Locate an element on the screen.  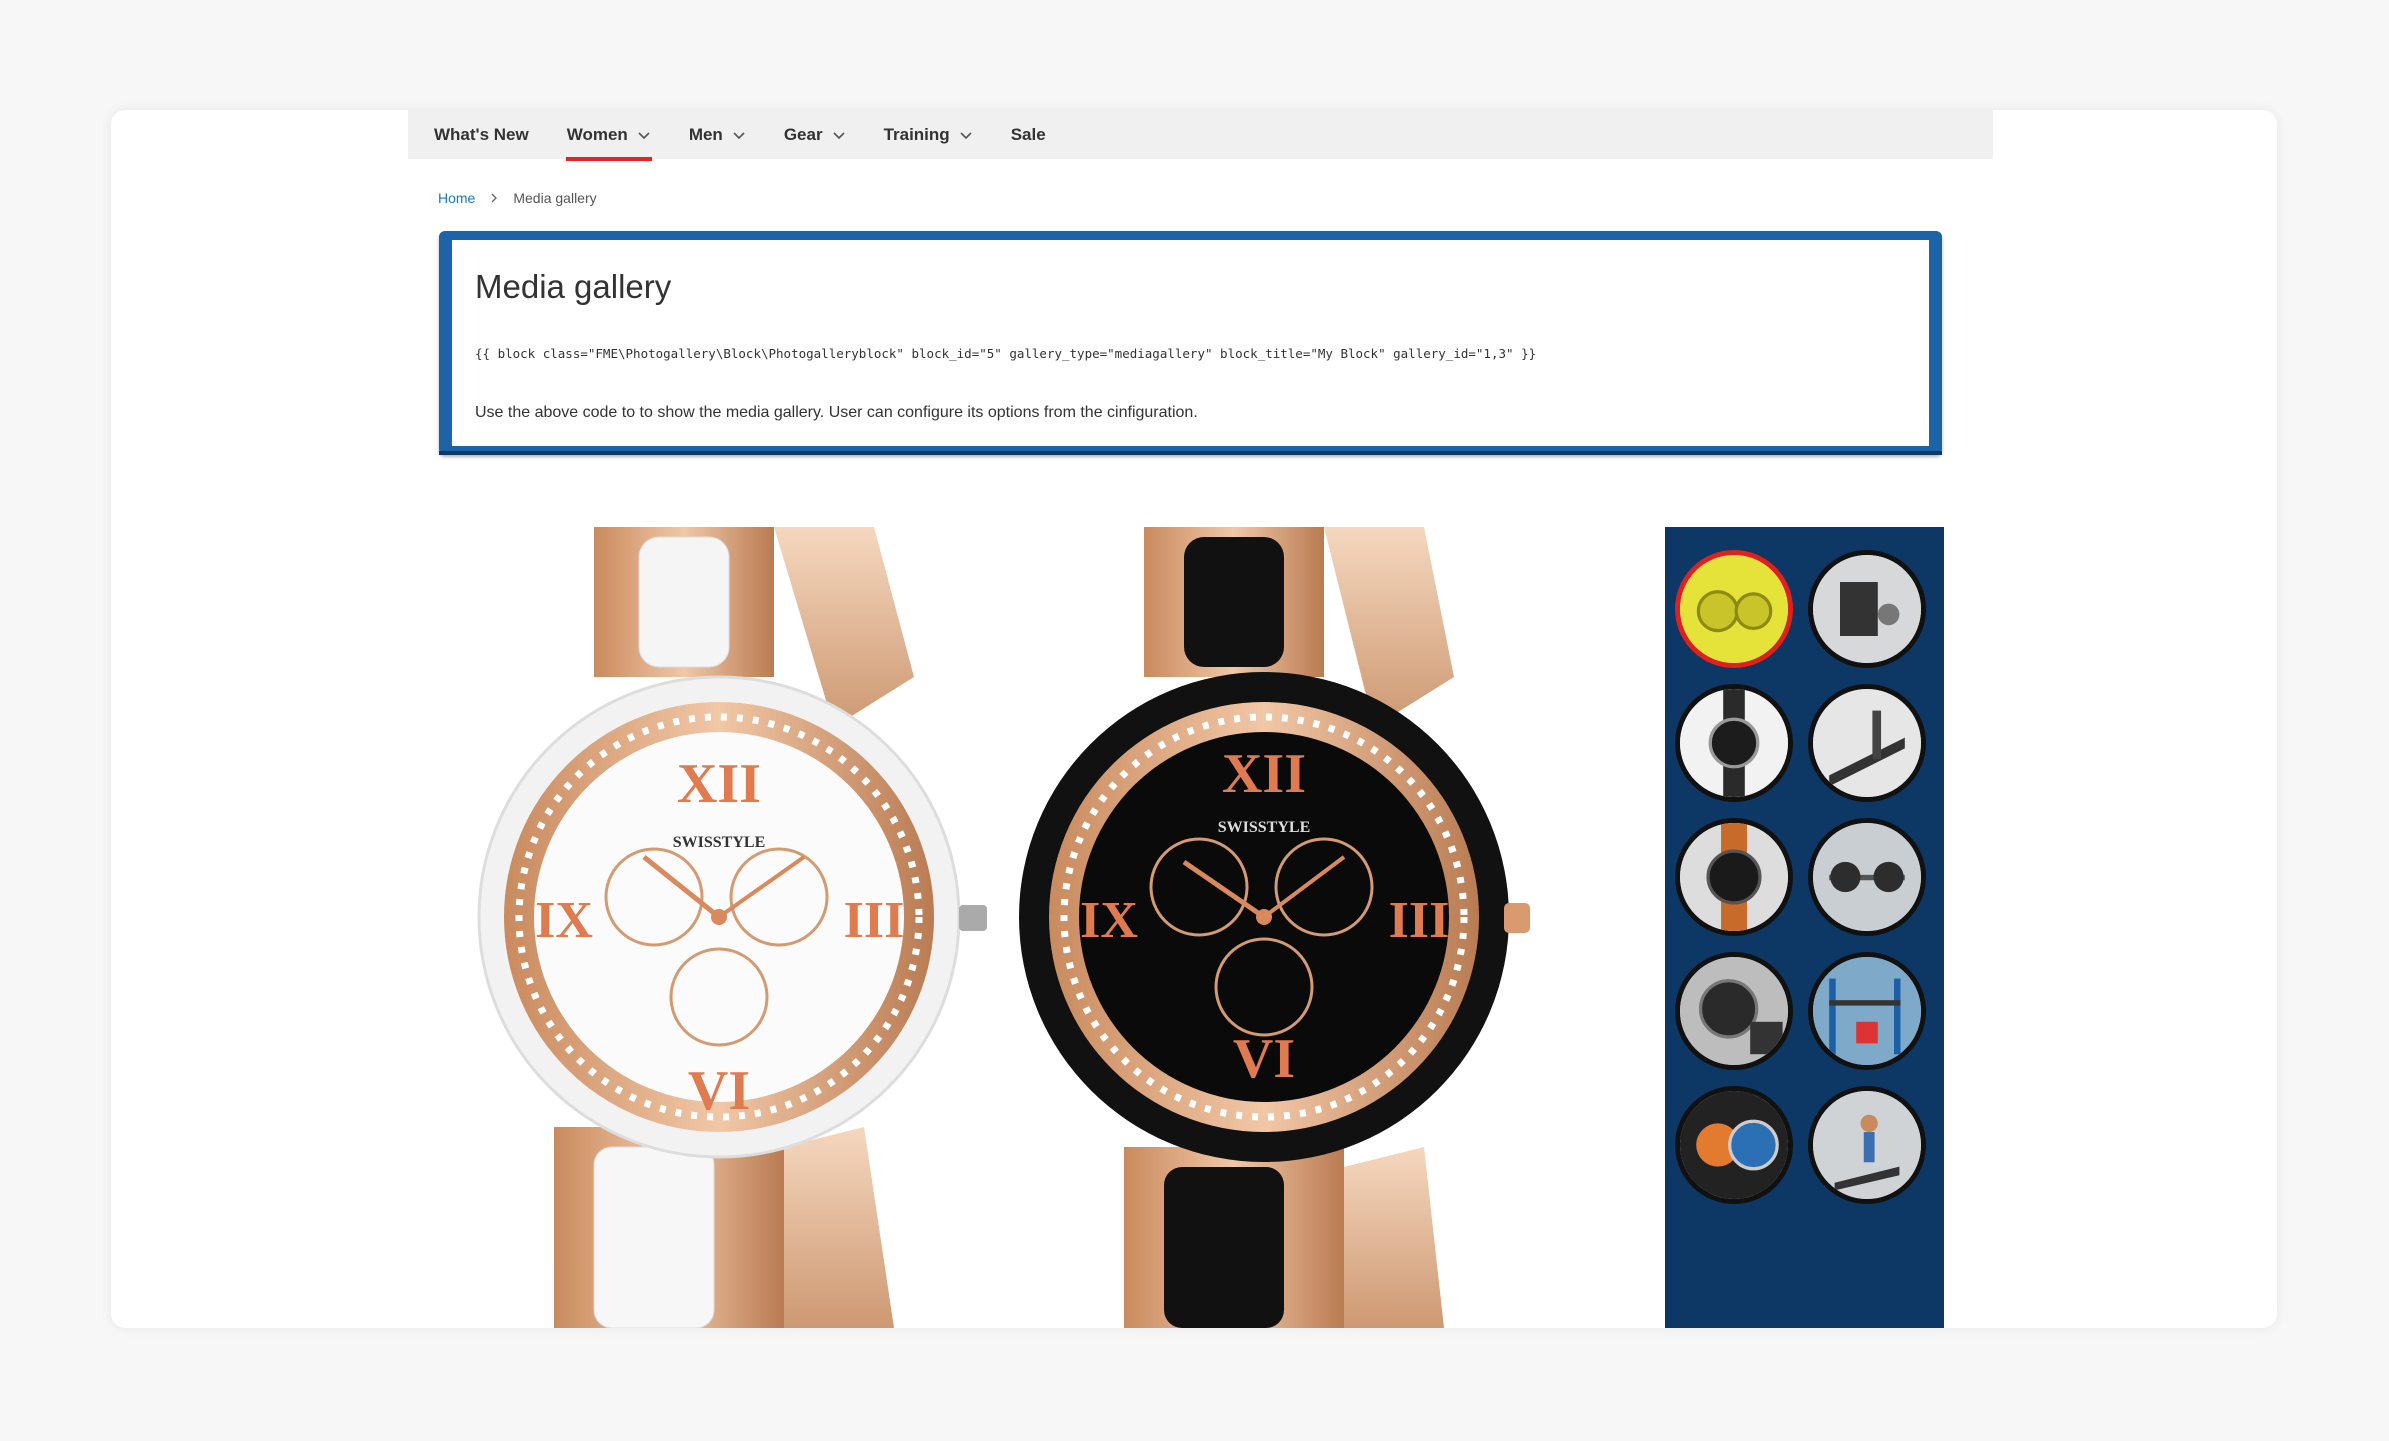
nav-label: Men is located at coordinates (705, 134).